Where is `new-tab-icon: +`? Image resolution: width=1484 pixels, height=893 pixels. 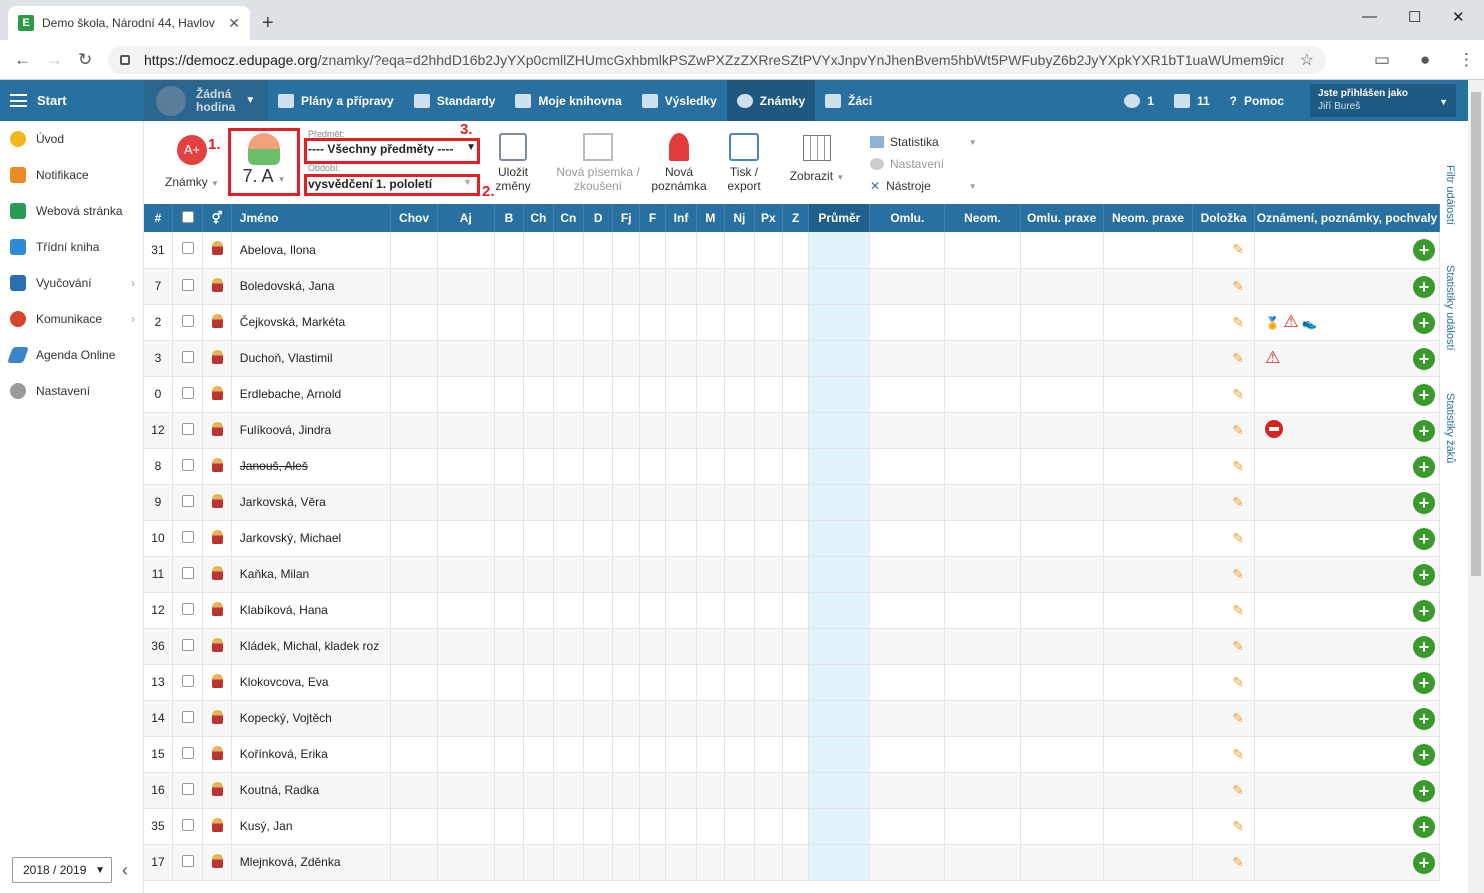 new-tab-icon: + is located at coordinates (268, 23).